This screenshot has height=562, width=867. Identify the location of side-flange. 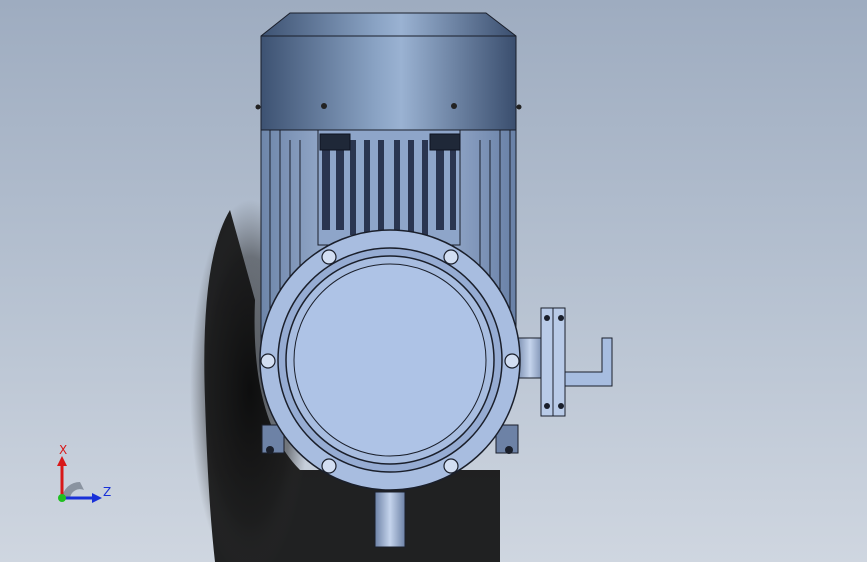
(563, 362).